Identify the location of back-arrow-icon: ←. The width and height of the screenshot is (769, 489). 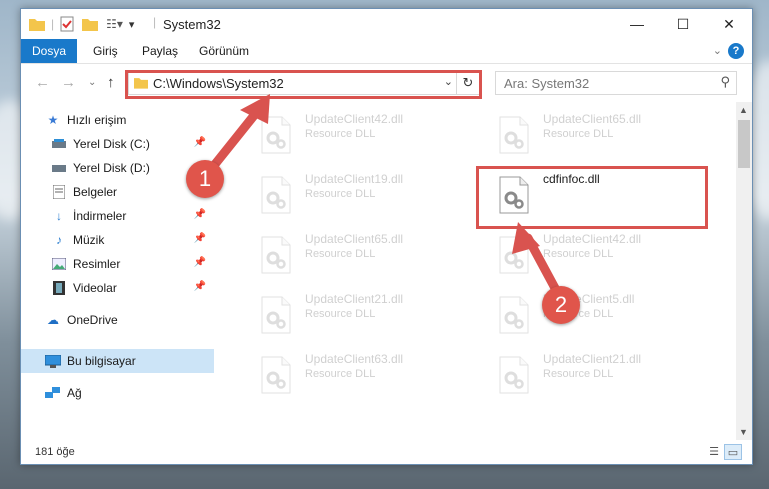
(42, 82).